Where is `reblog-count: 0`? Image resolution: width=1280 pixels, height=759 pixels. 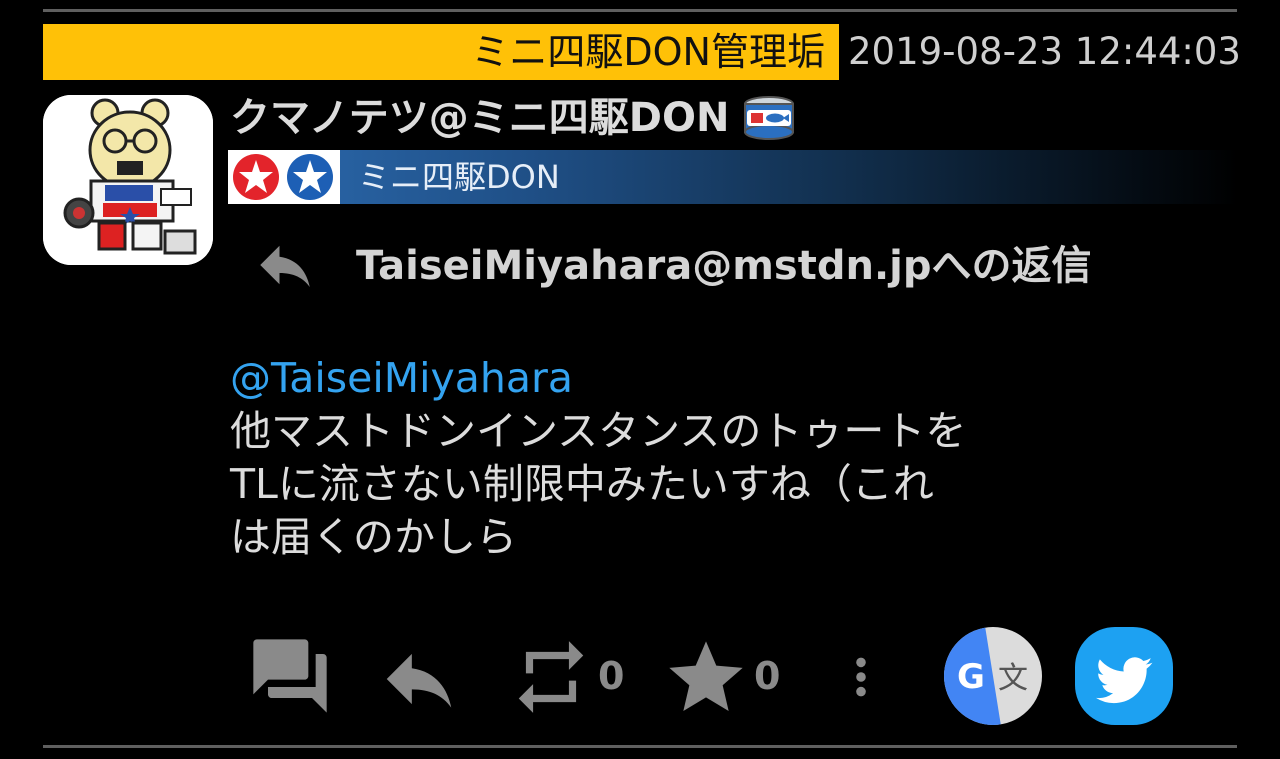 reblog-count: 0 is located at coordinates (611, 676).